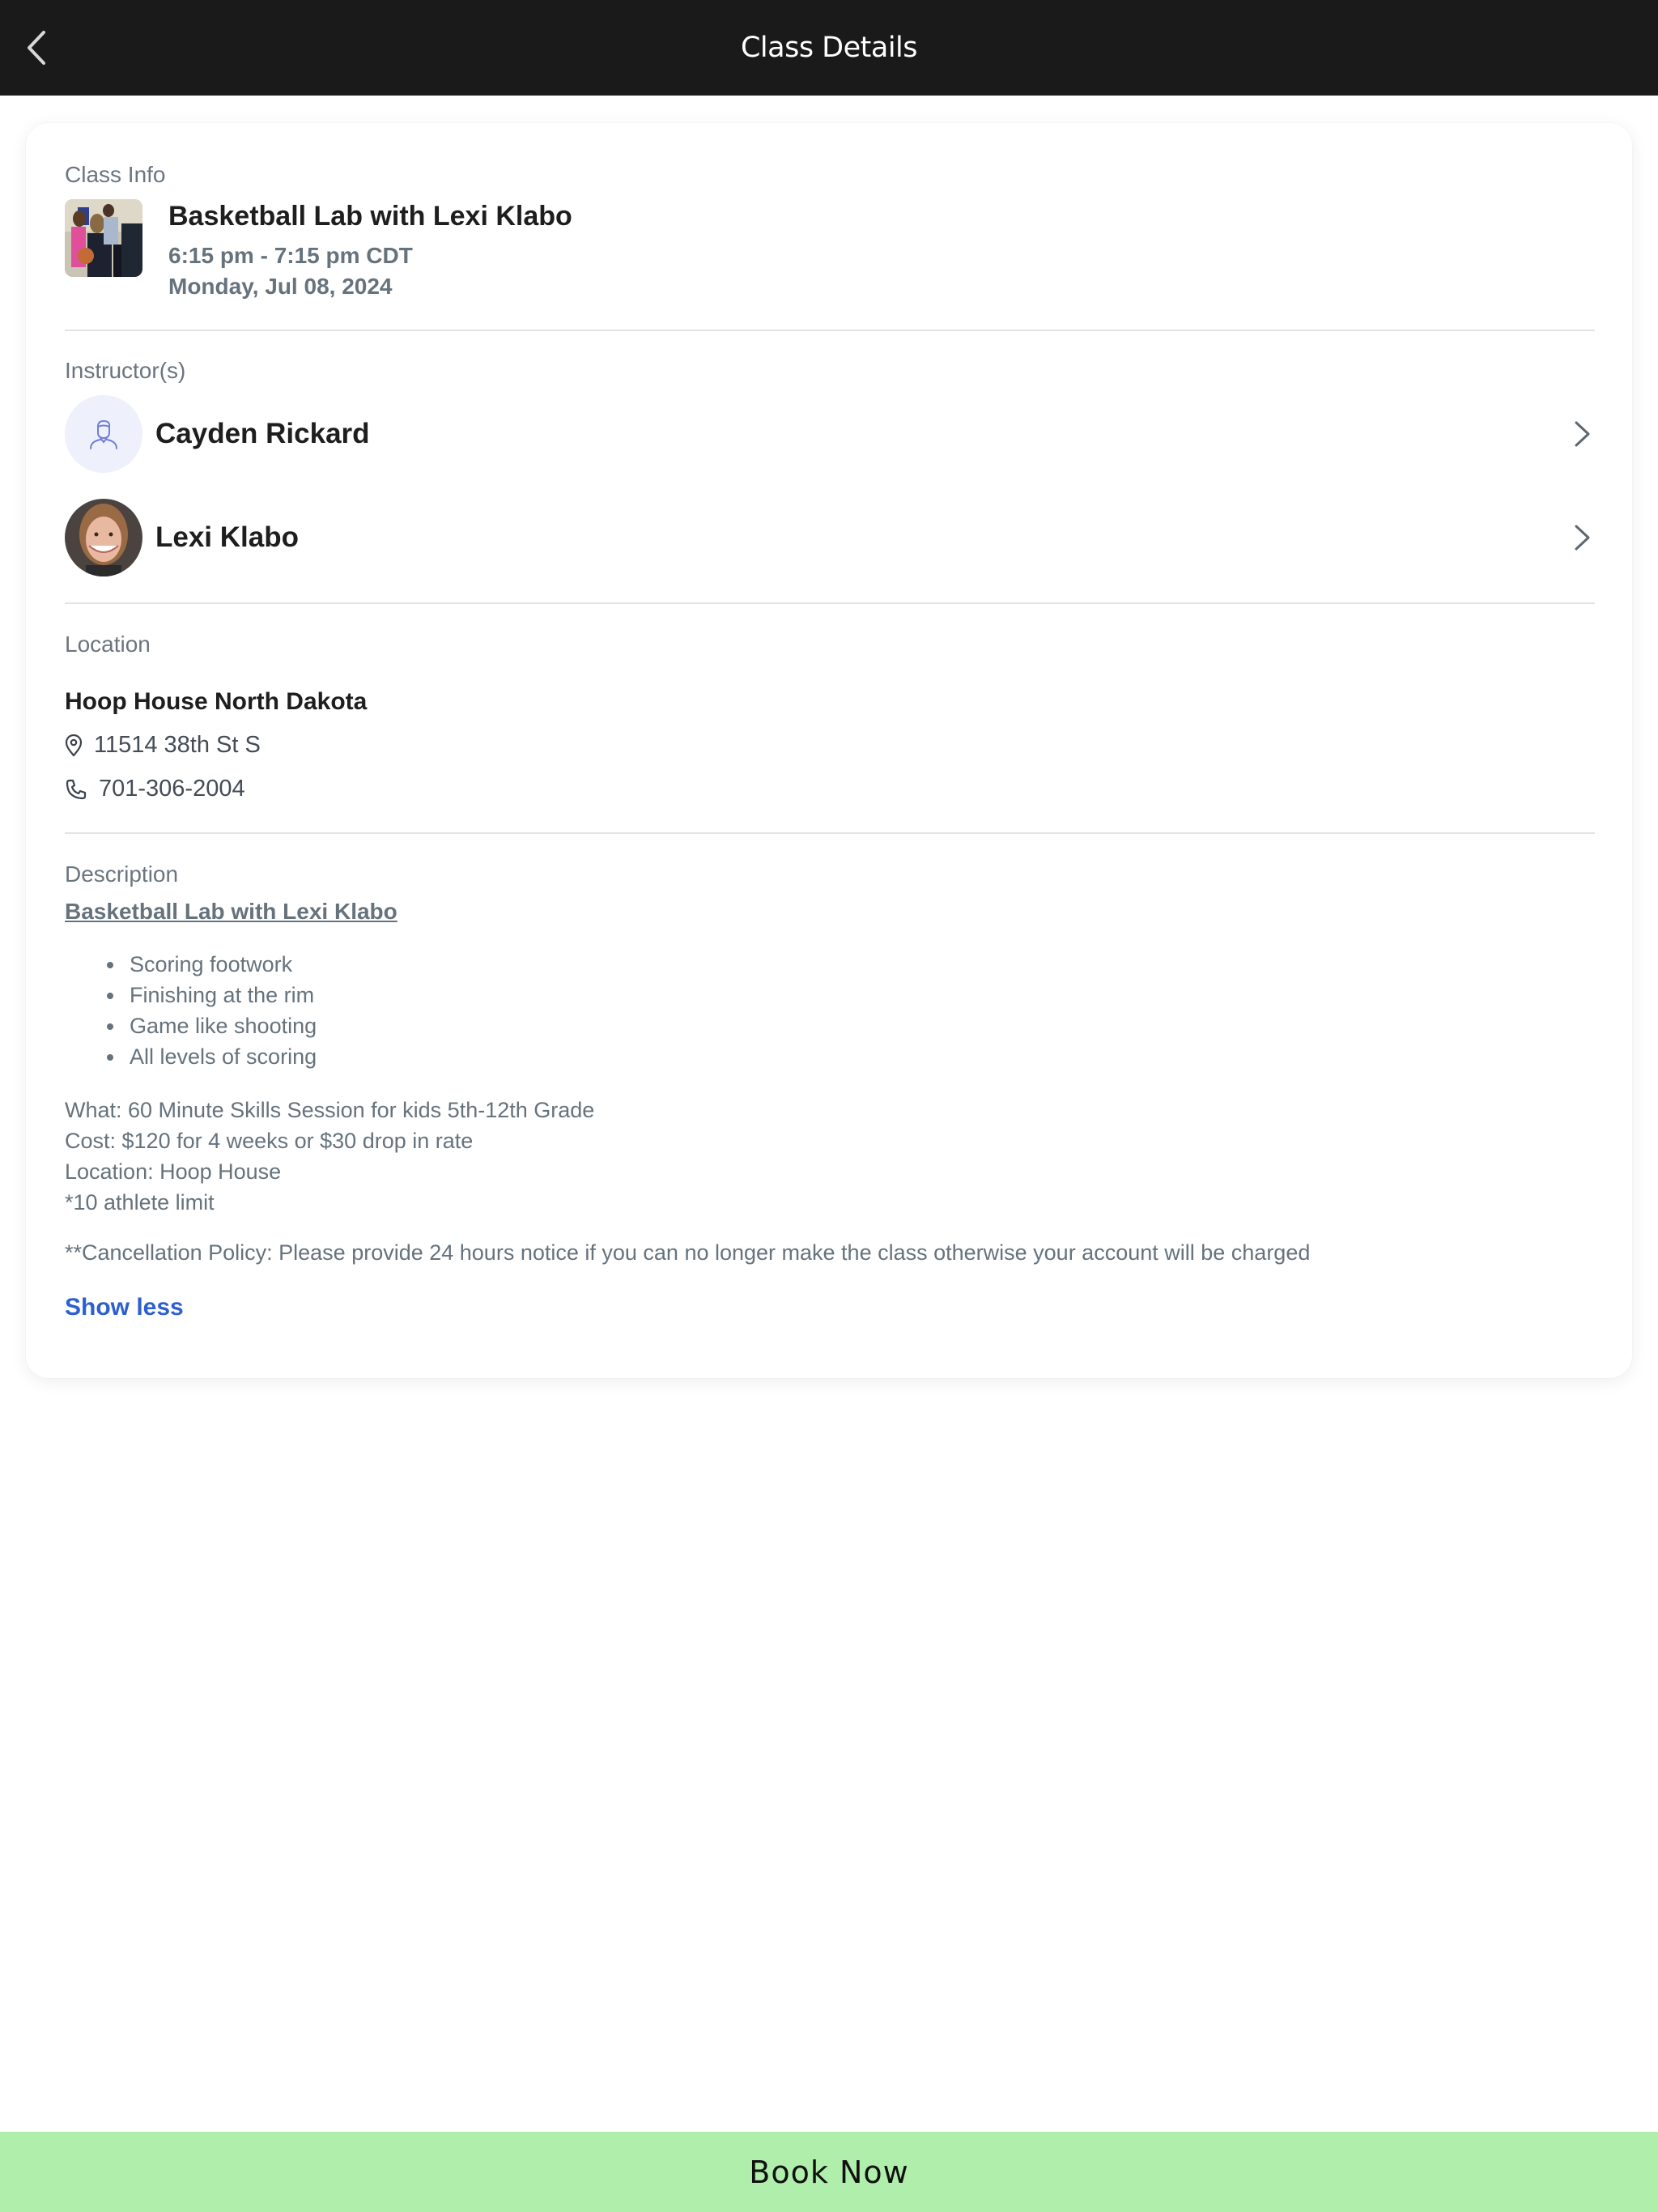  I want to click on instructor-photo, so click(103, 538).